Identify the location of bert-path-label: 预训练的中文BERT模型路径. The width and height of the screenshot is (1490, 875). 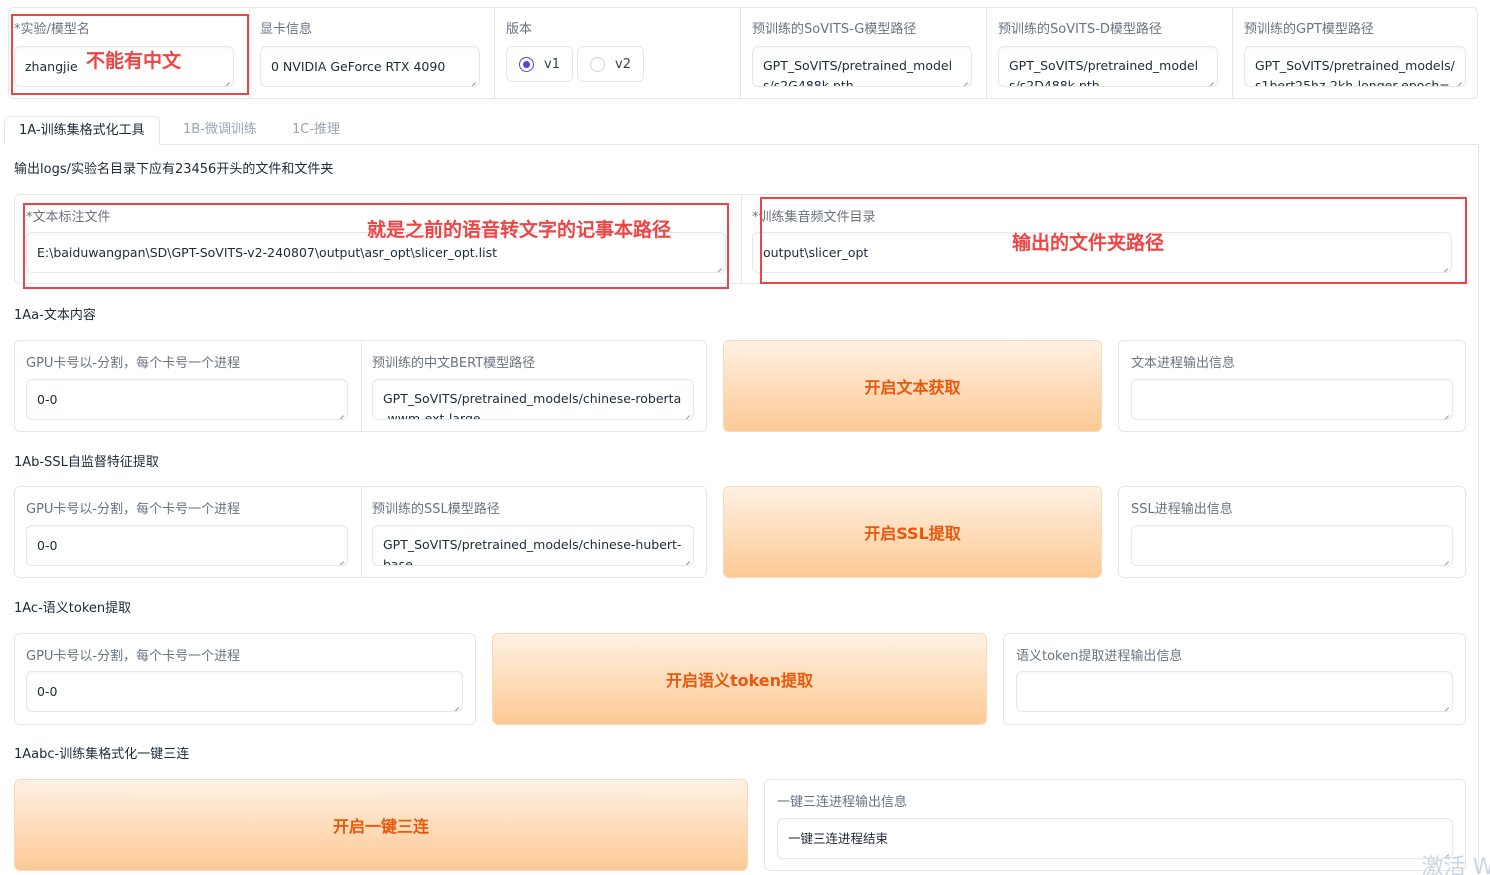
(454, 363).